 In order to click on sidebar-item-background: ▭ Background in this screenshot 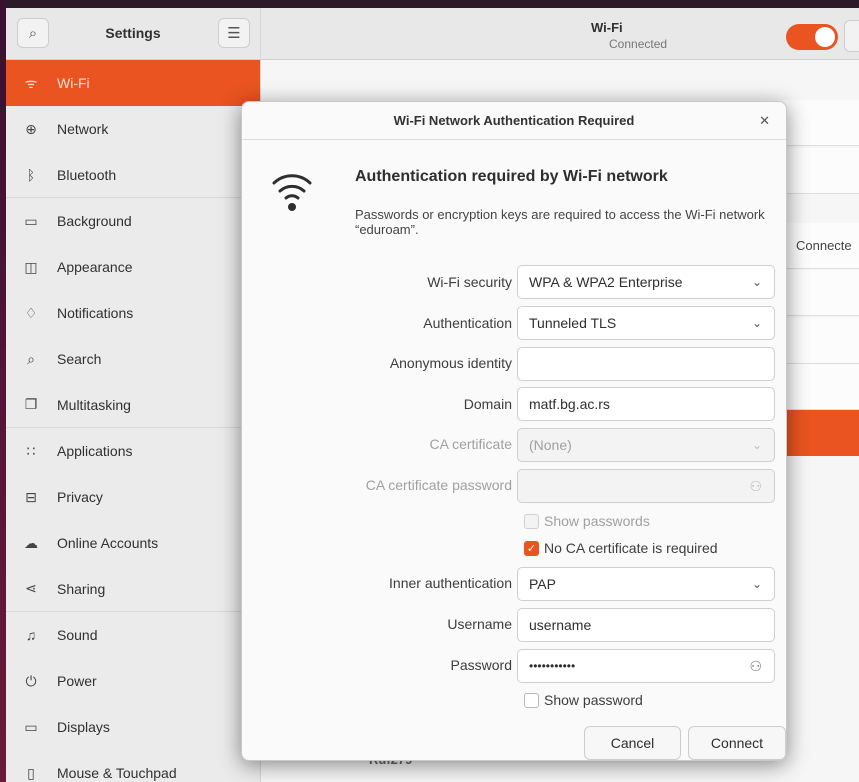, I will do `click(133, 221)`.